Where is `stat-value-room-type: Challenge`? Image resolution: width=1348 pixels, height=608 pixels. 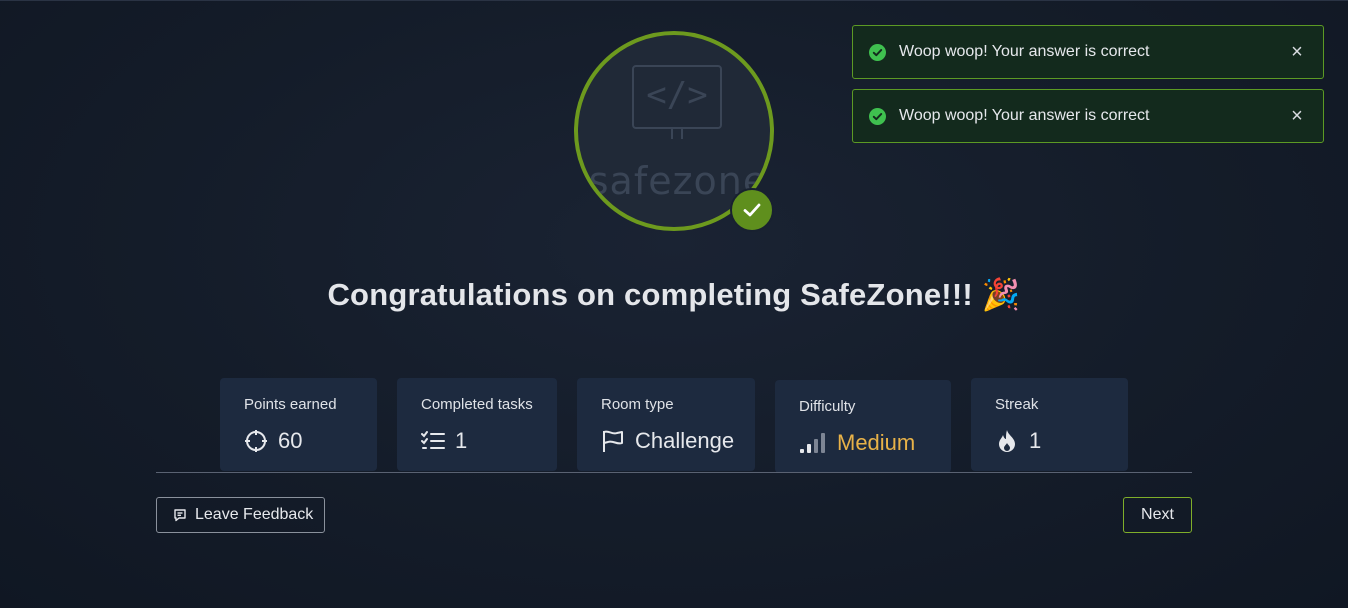 stat-value-room-type: Challenge is located at coordinates (685, 440).